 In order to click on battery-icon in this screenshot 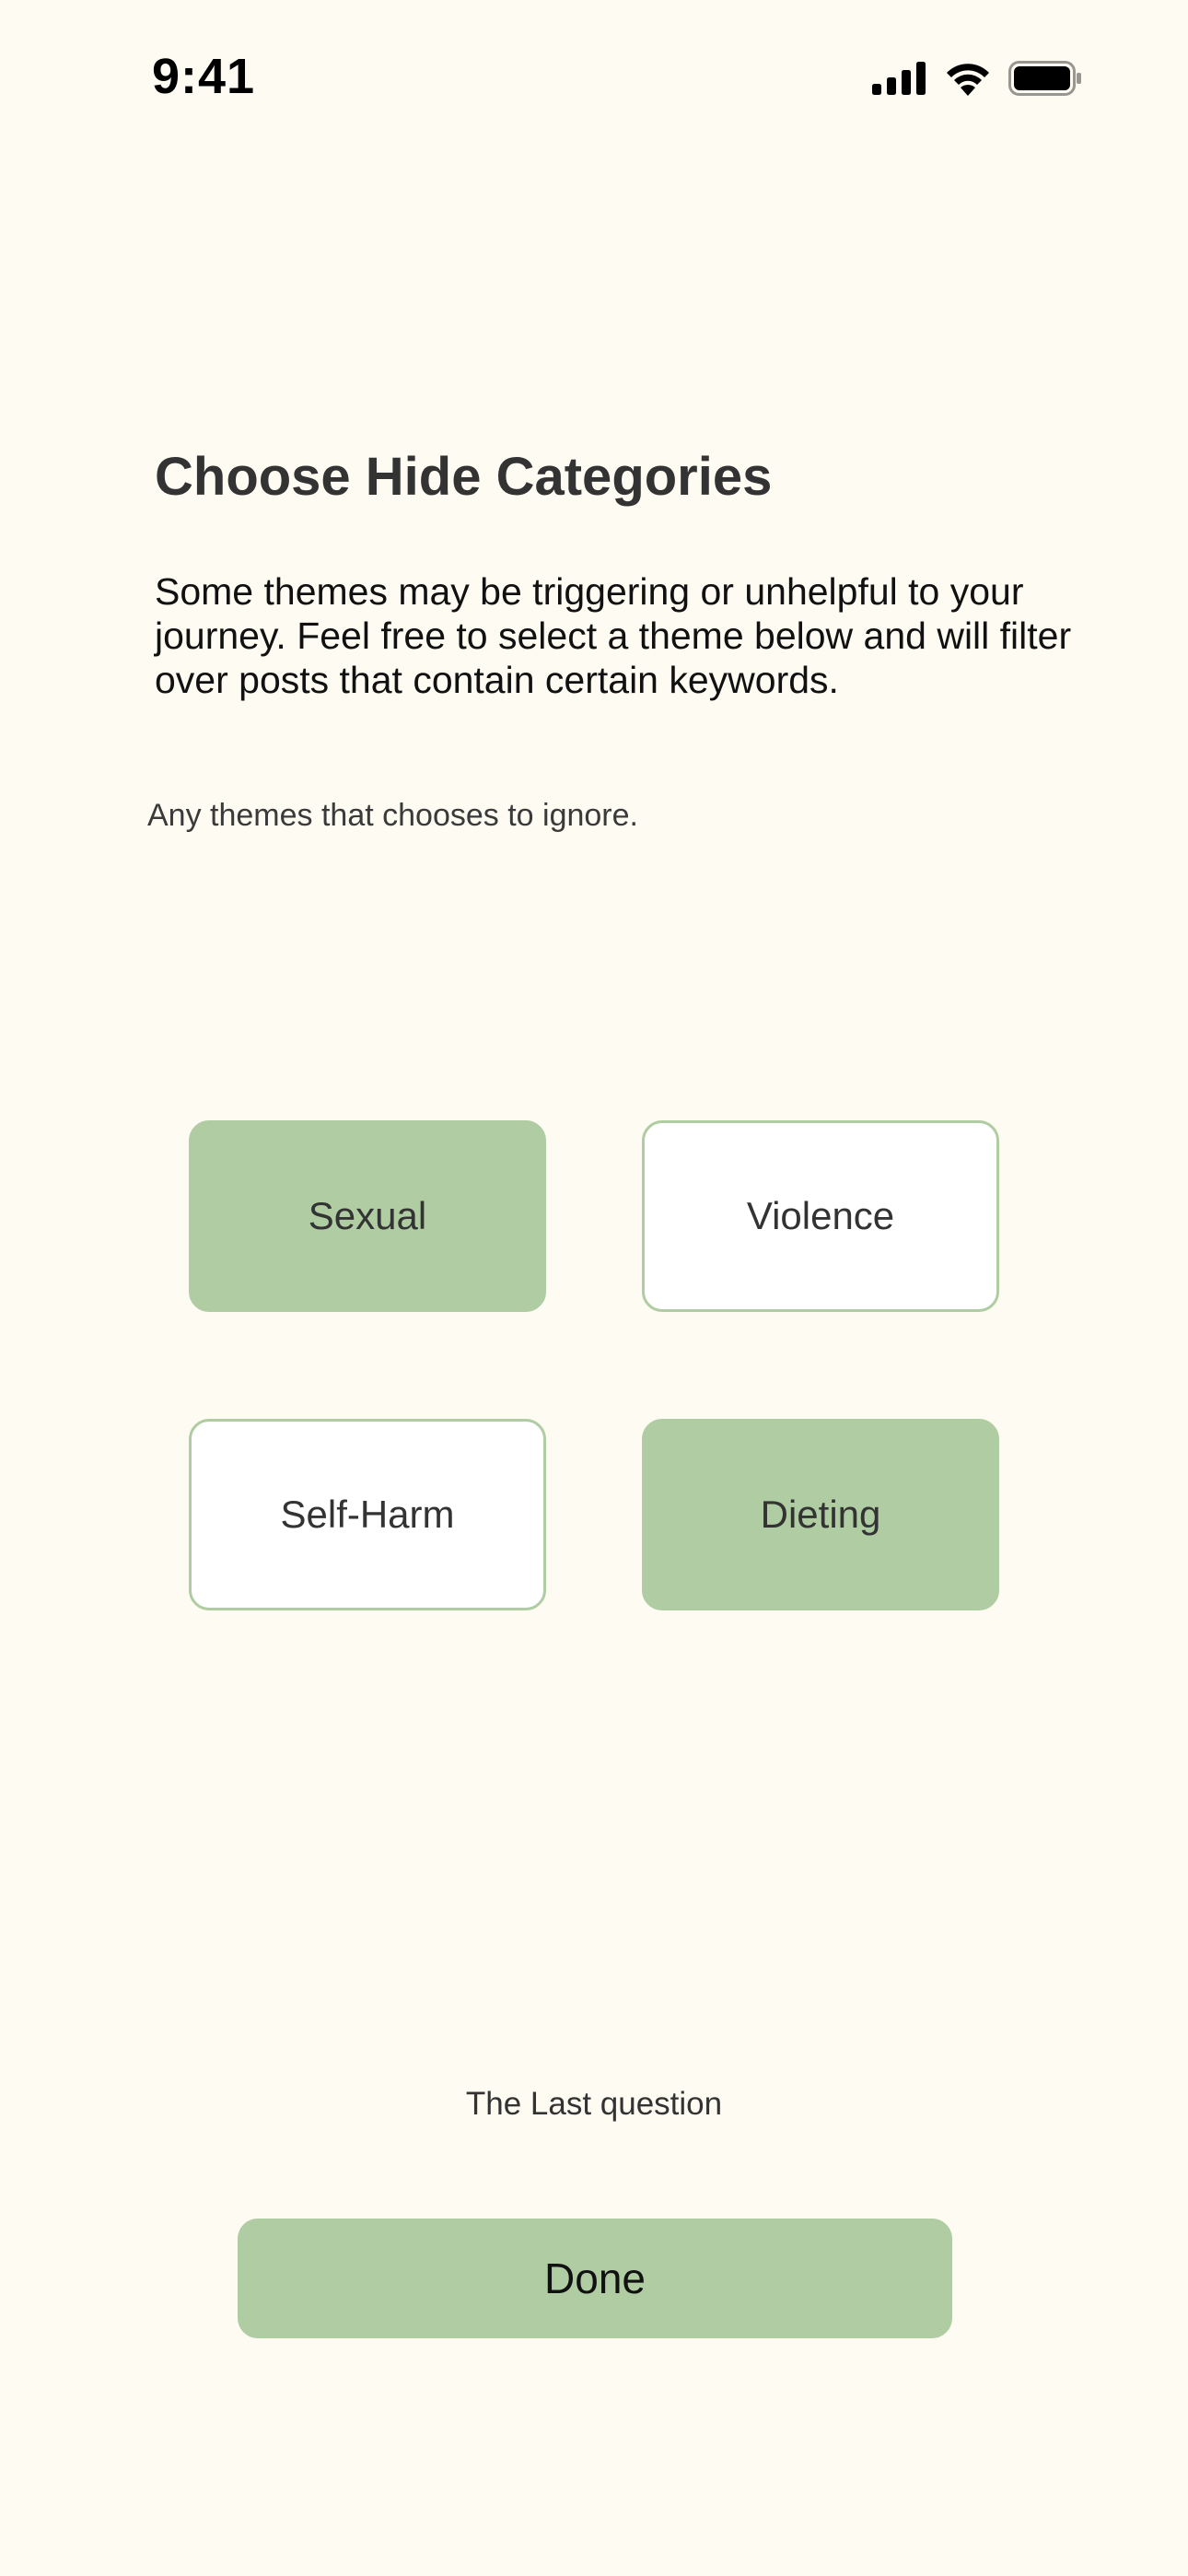, I will do `click(1045, 80)`.